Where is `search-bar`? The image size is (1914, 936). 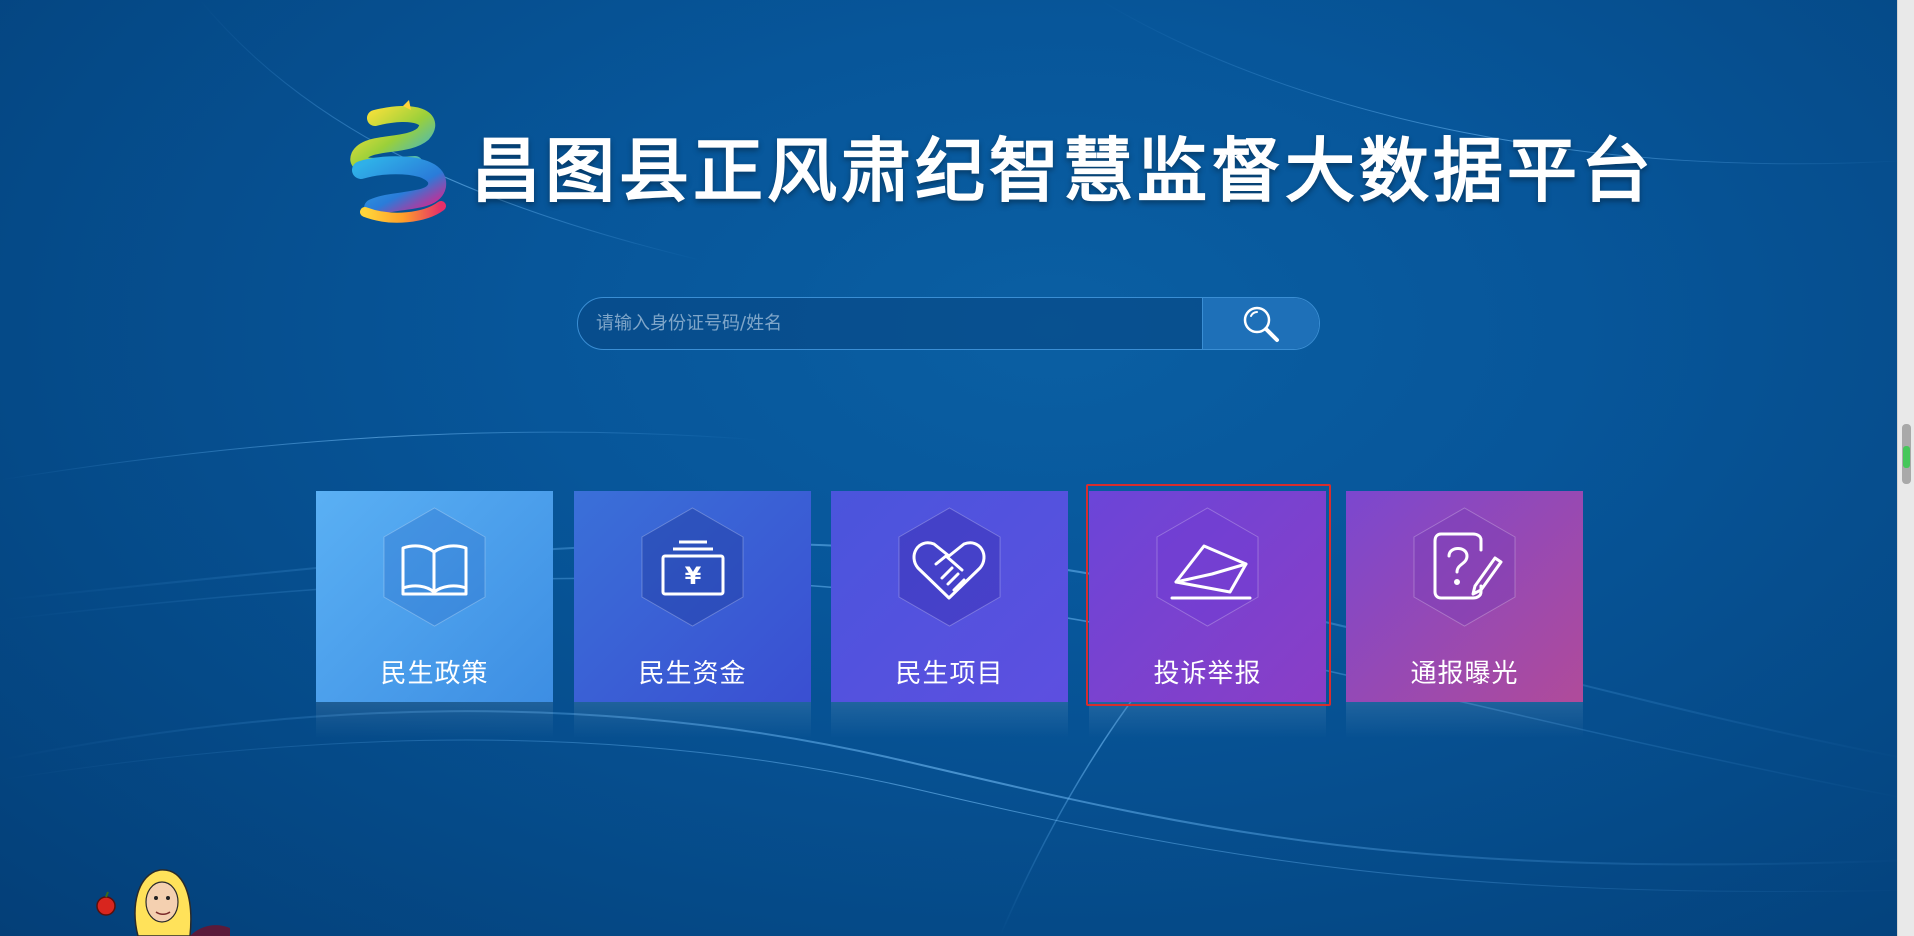 search-bar is located at coordinates (948, 323).